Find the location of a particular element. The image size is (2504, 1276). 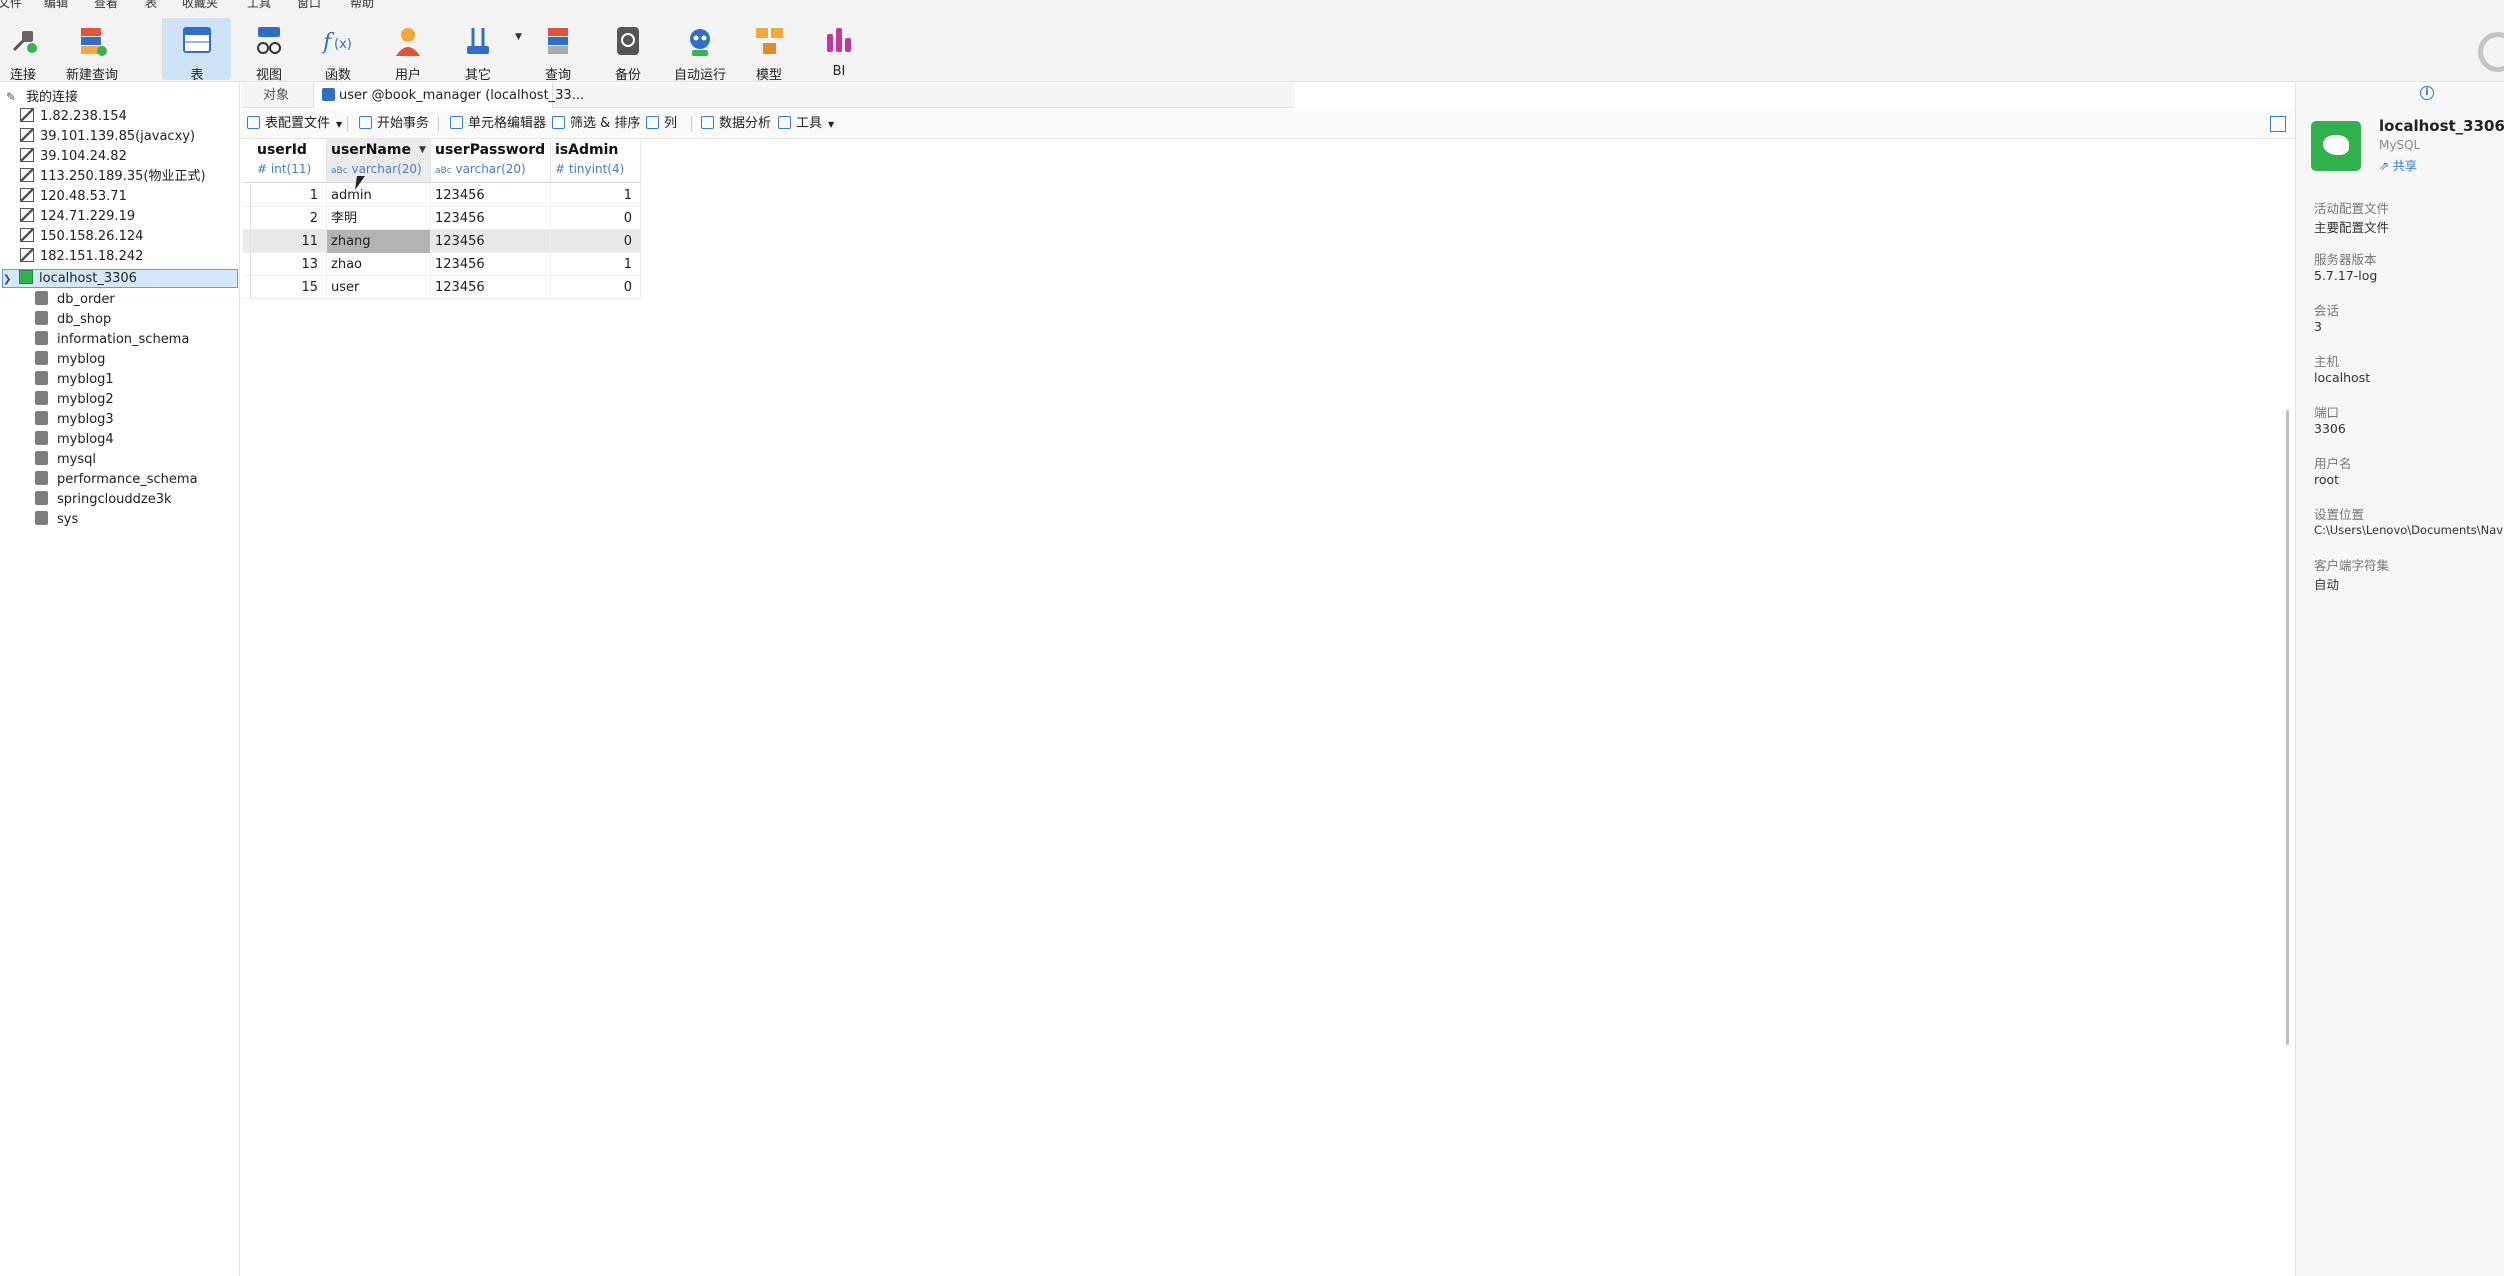

columns-button: 列 is located at coordinates (661, 124).